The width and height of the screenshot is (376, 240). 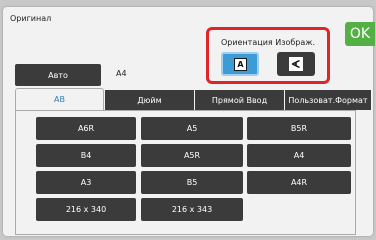 What do you see at coordinates (299, 182) in the screenshot?
I see `size-a4r-button: A4R` at bounding box center [299, 182].